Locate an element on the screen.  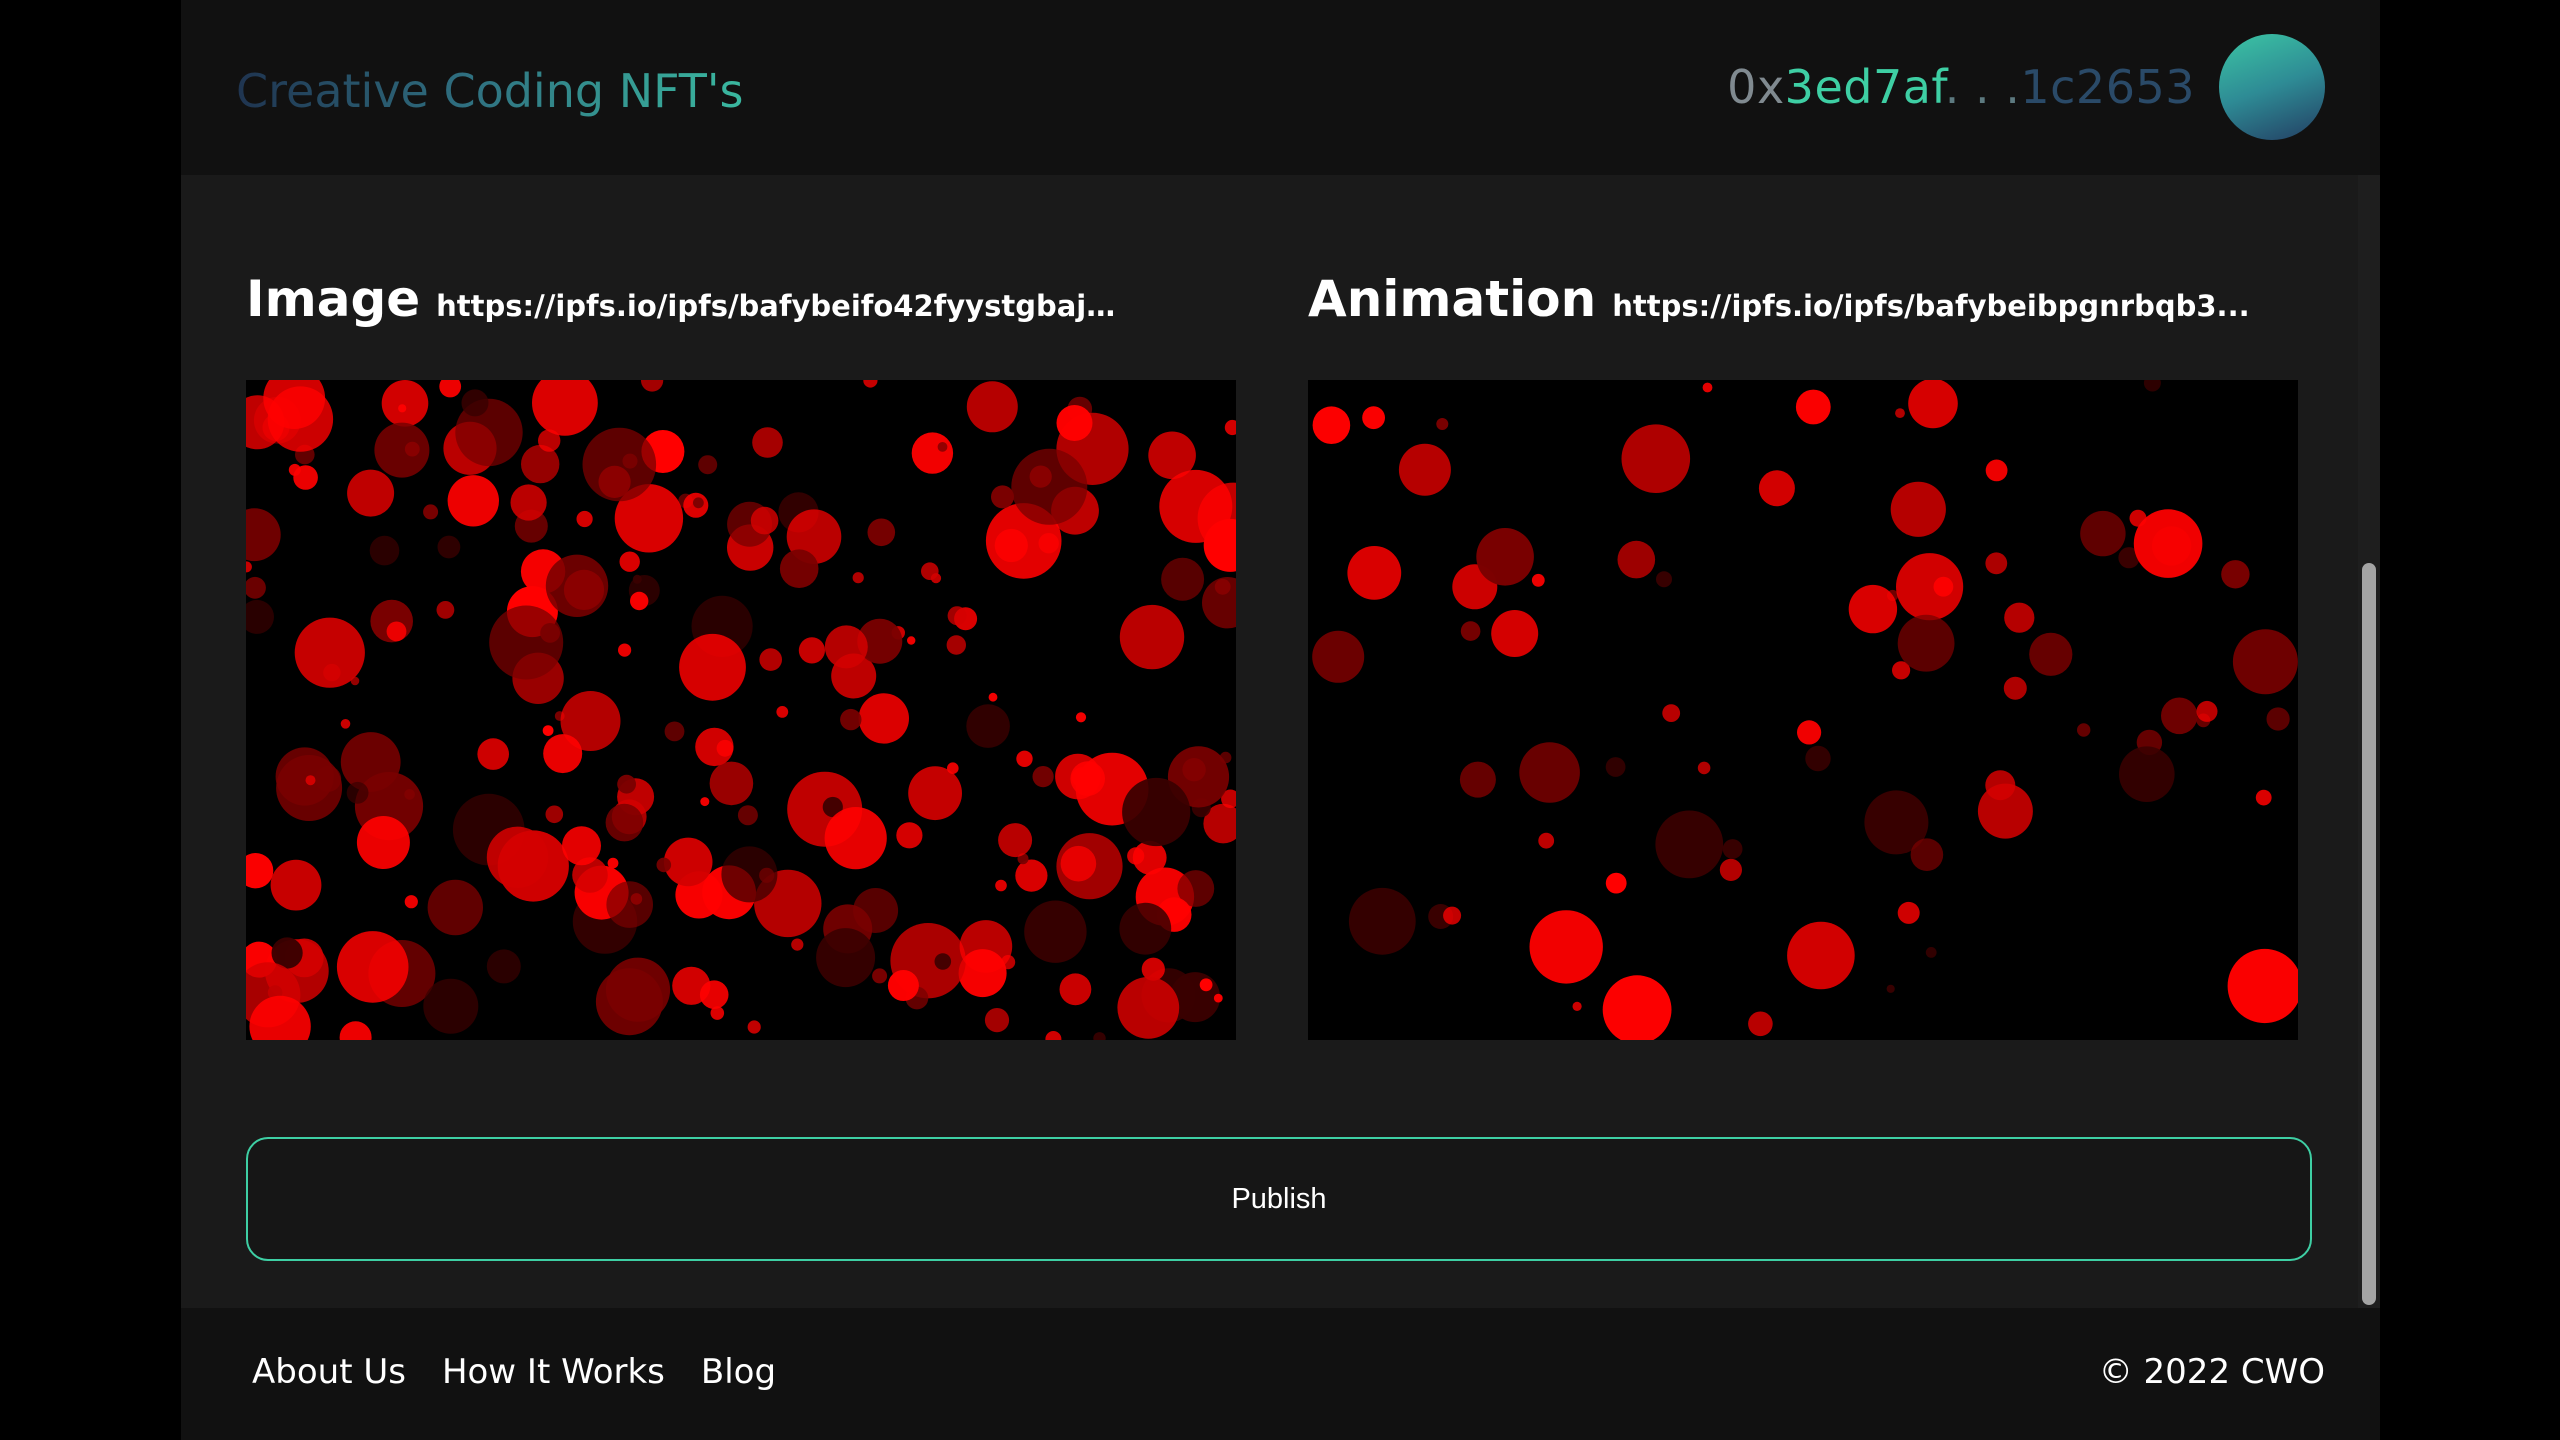
publish-button: Publish is located at coordinates (1279, 1199).